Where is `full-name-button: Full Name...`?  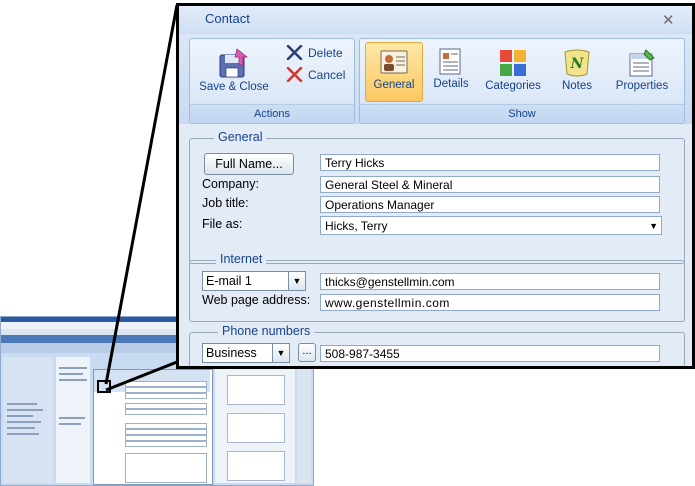 full-name-button: Full Name... is located at coordinates (249, 164).